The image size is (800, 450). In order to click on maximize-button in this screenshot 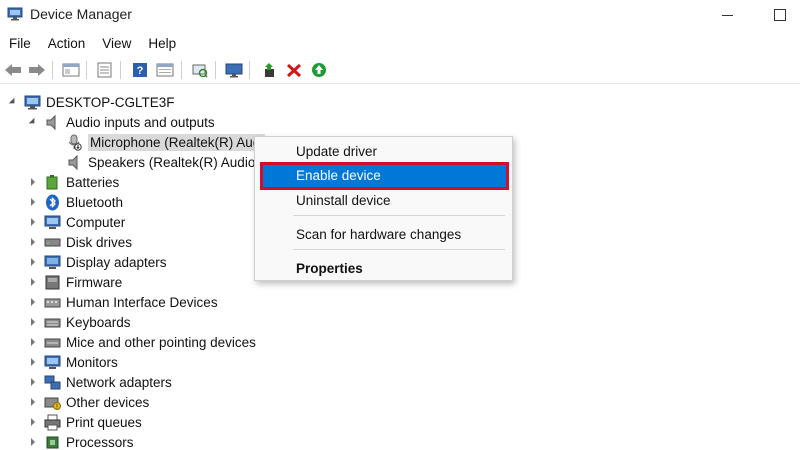, I will do `click(780, 15)`.